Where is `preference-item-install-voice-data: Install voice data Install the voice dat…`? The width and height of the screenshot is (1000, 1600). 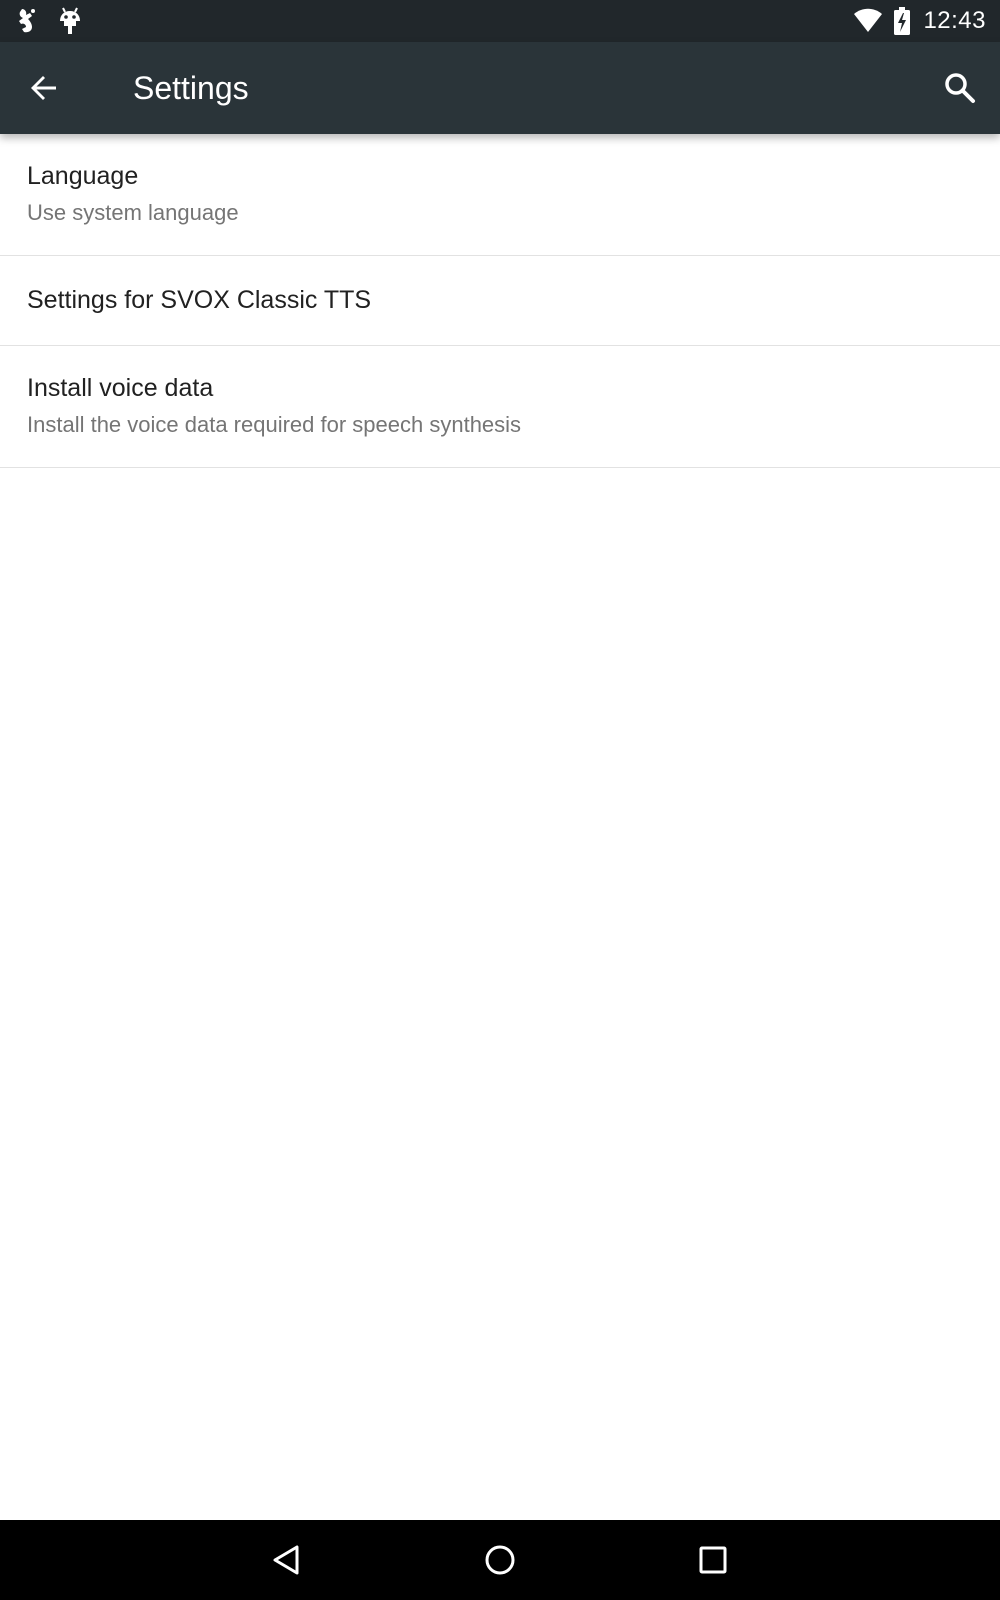 preference-item-install-voice-data: Install voice data Install the voice dat… is located at coordinates (500, 407).